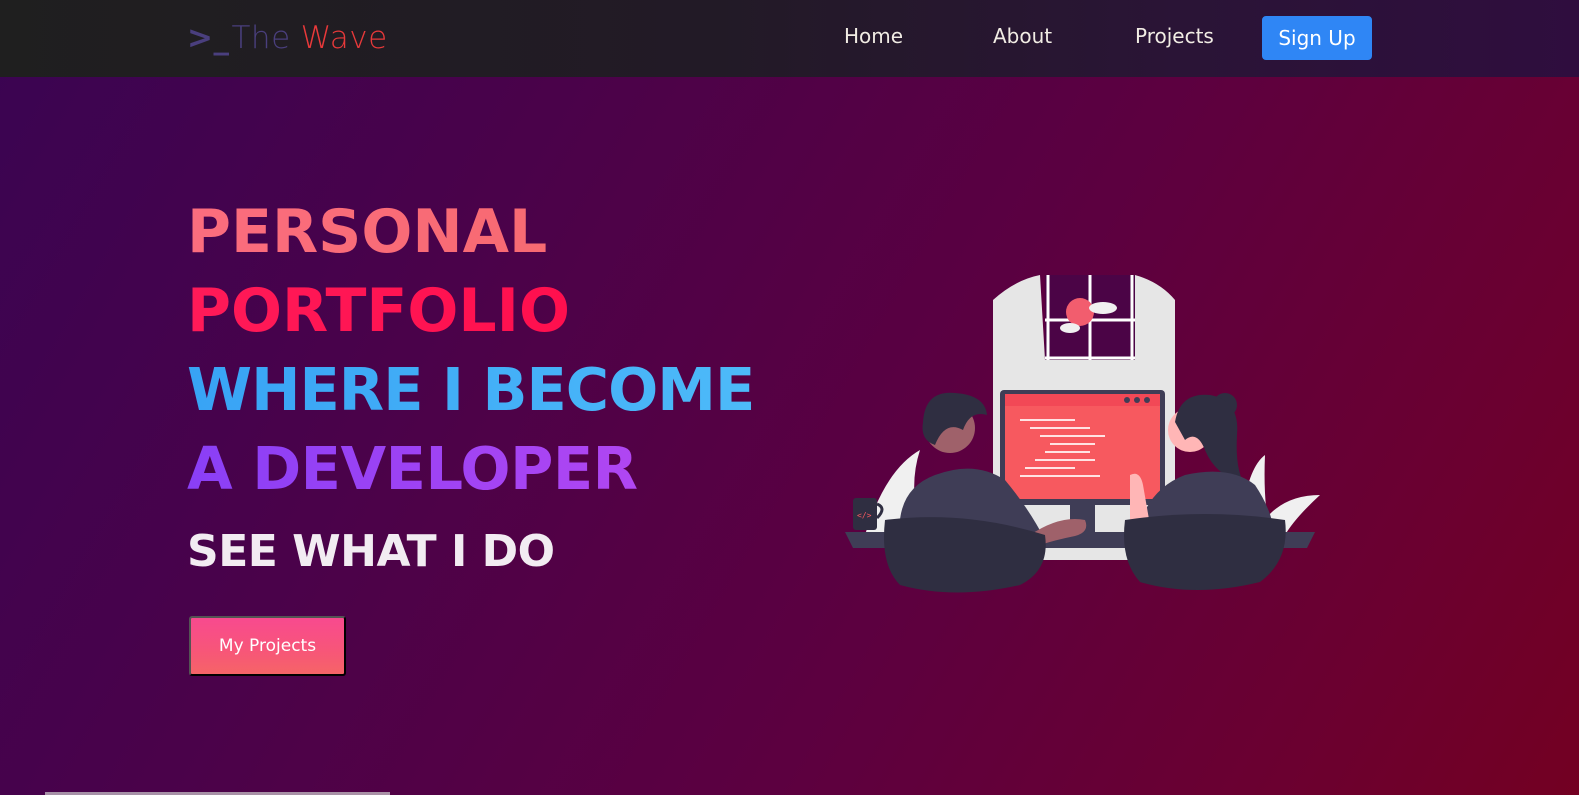 The width and height of the screenshot is (1579, 795). Describe the element at coordinates (371, 551) in the screenshot. I see `hero-subheading: SEE WHAT I DO` at that location.